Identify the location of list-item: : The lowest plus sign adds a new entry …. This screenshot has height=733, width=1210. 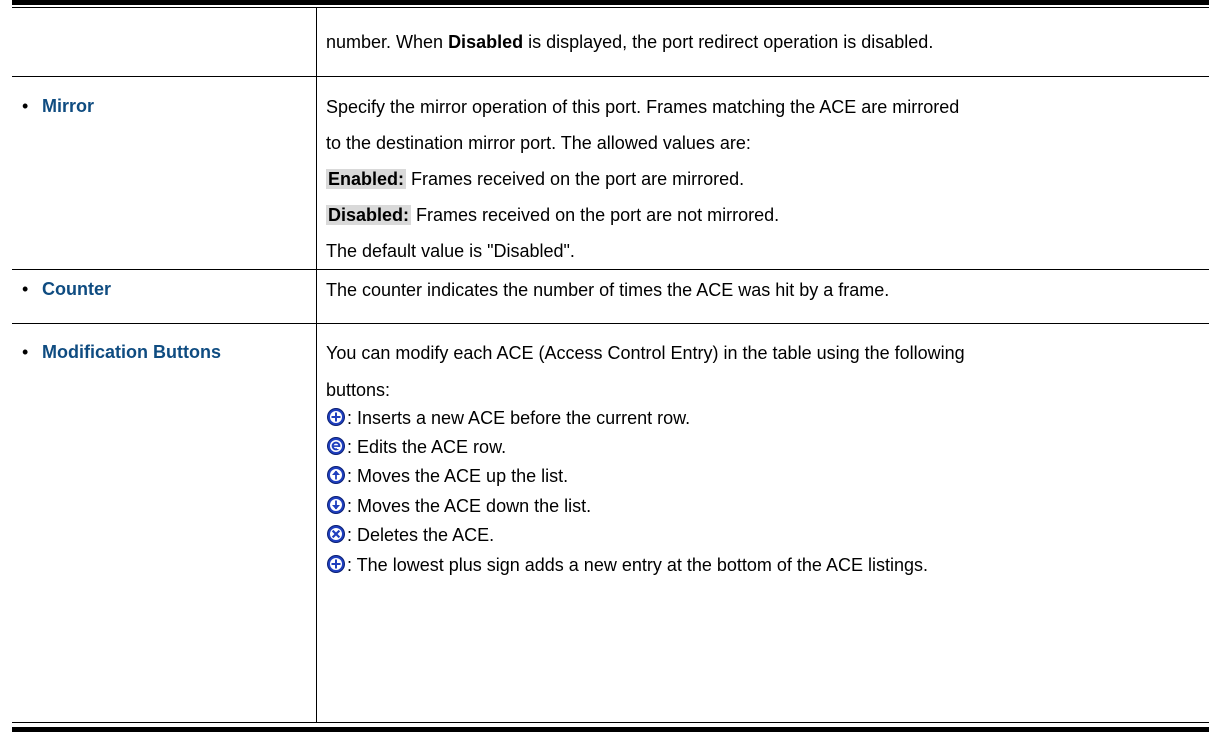
(766, 565).